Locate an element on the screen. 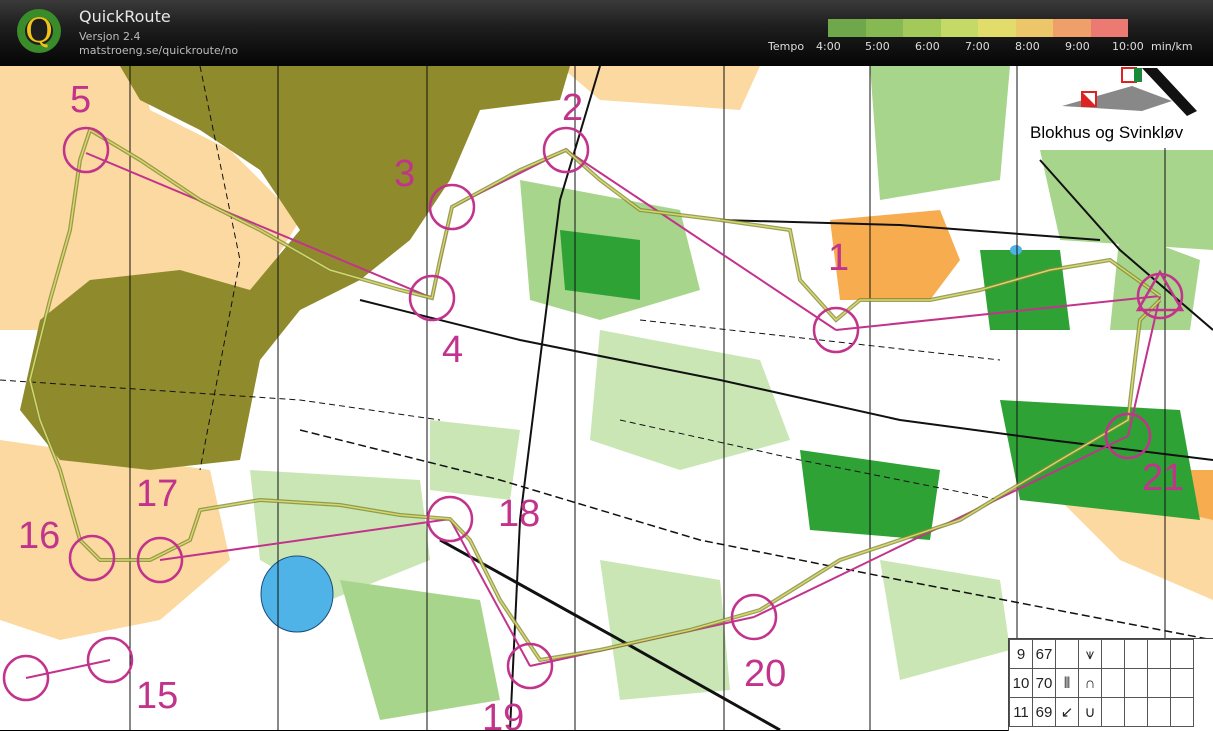 The height and width of the screenshot is (731, 1213). tempo-tick: 6:00 is located at coordinates (927, 46).